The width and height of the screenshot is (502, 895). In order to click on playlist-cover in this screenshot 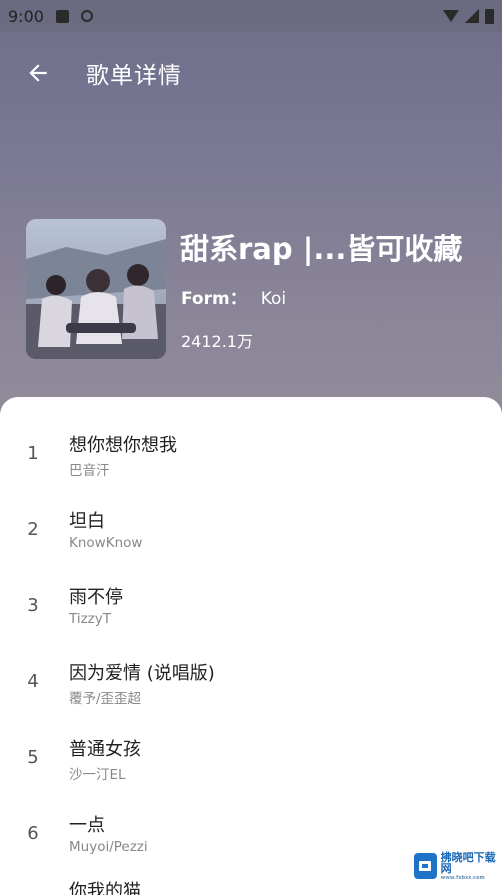, I will do `click(96, 289)`.